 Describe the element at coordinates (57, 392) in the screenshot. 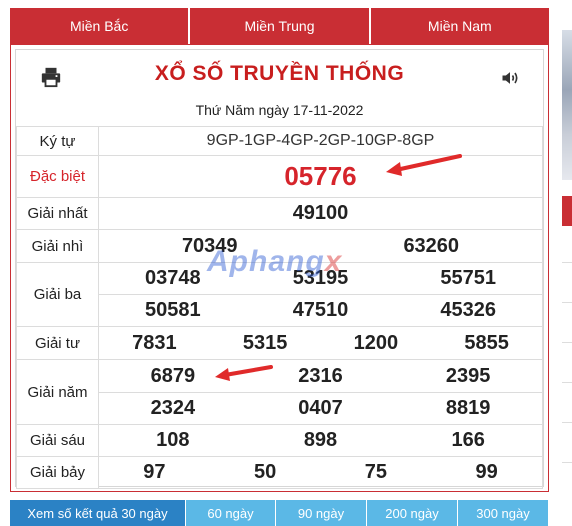

I see `label-giai-nam: Giải năm` at that location.